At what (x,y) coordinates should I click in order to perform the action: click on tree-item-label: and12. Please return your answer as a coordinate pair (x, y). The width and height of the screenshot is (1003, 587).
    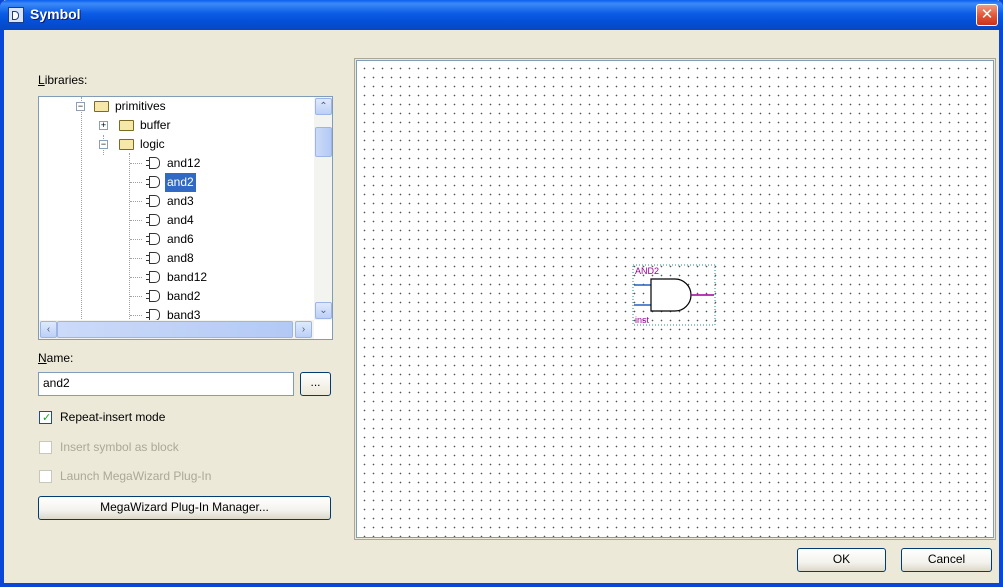
    Looking at the image, I should click on (184, 163).